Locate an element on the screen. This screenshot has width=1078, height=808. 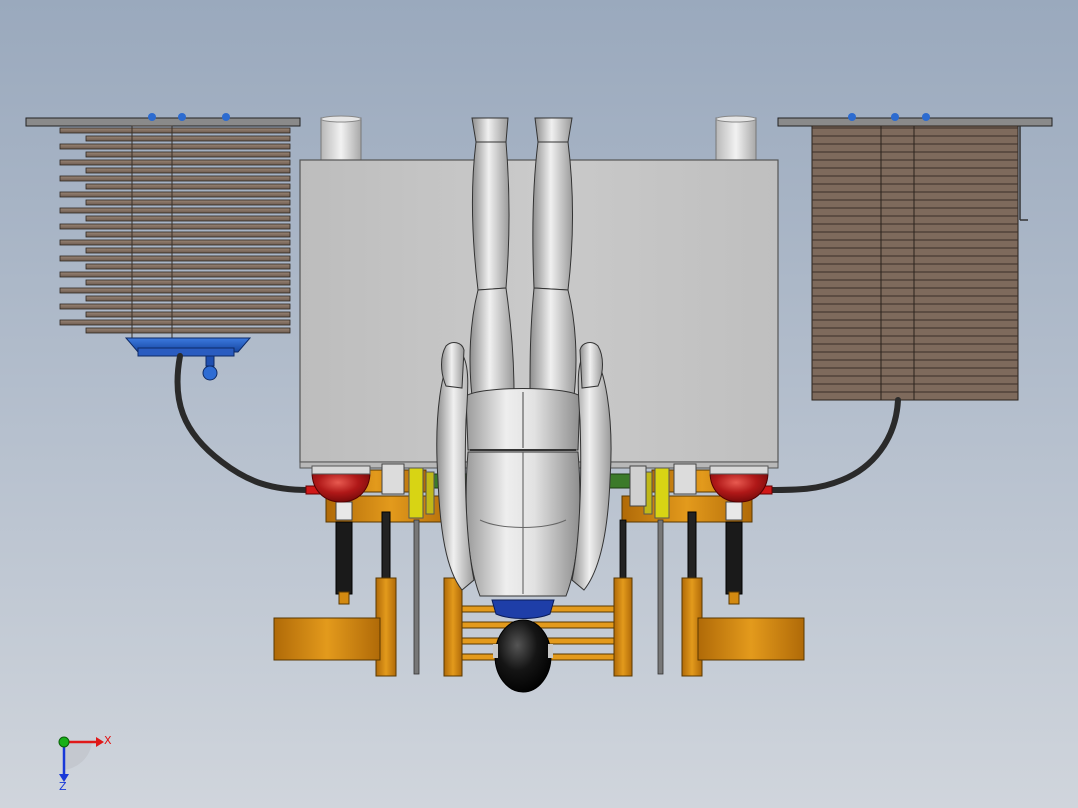
right-leg is located at coordinates (552, 216).